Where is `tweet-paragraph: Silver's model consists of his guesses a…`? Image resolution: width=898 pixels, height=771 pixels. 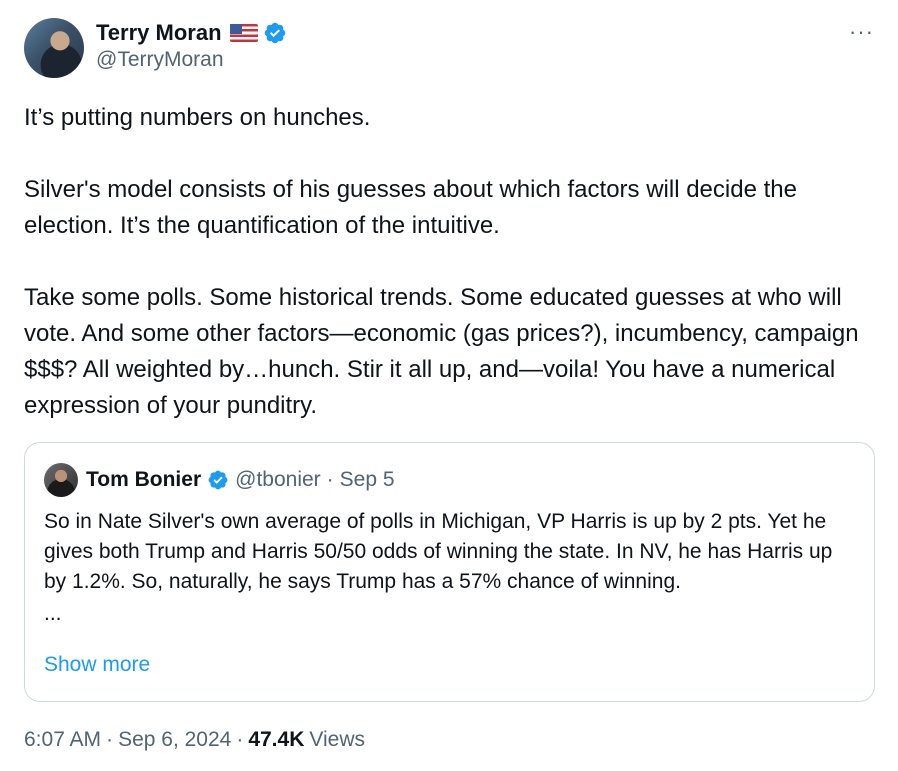
tweet-paragraph: Silver's model consists of his guesses a… is located at coordinates (410, 207).